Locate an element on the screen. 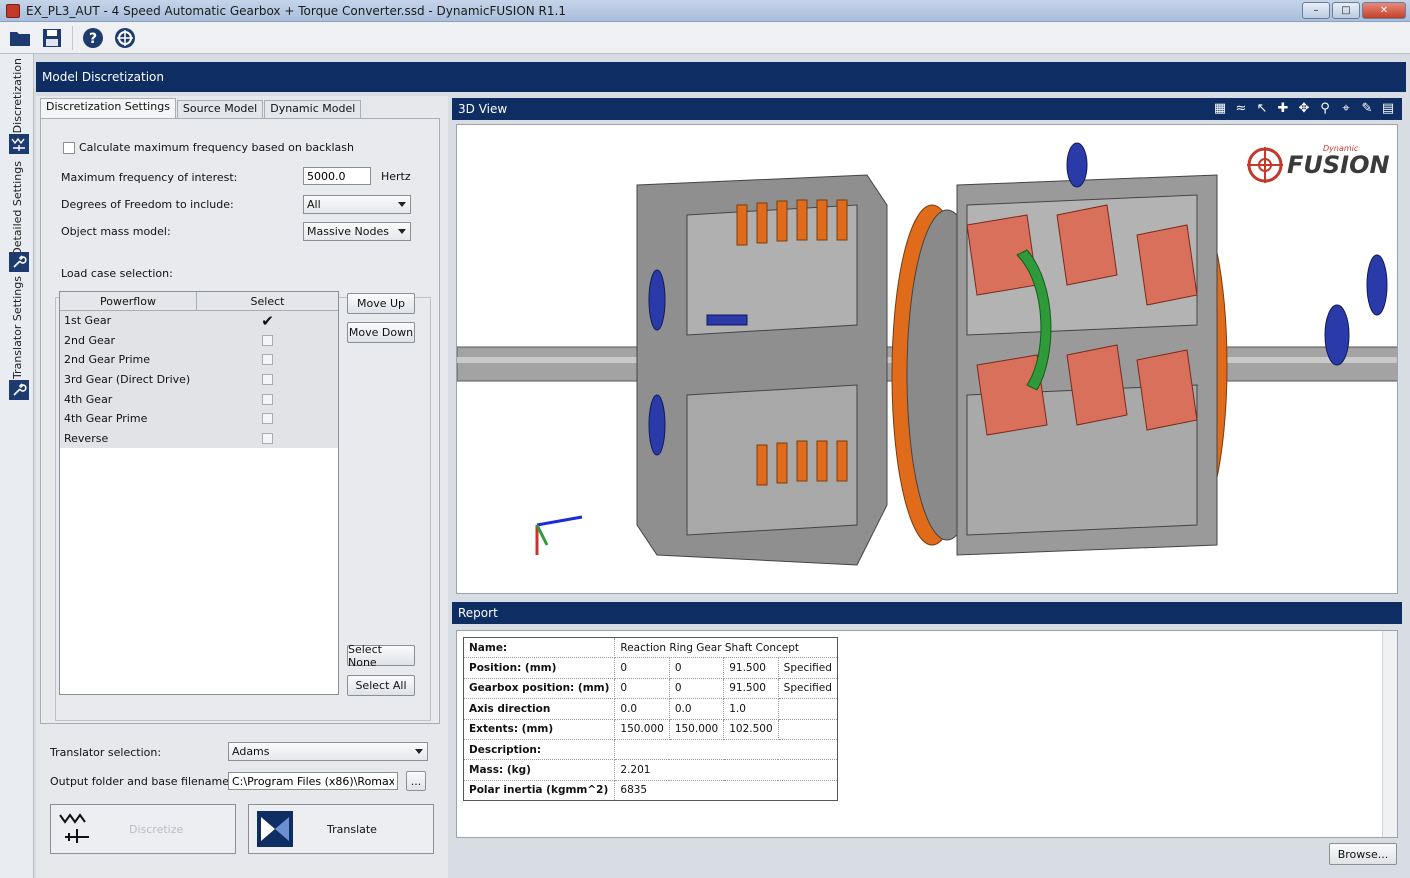  tab-discretization-settings: Discretization Settings is located at coordinates (108, 108).